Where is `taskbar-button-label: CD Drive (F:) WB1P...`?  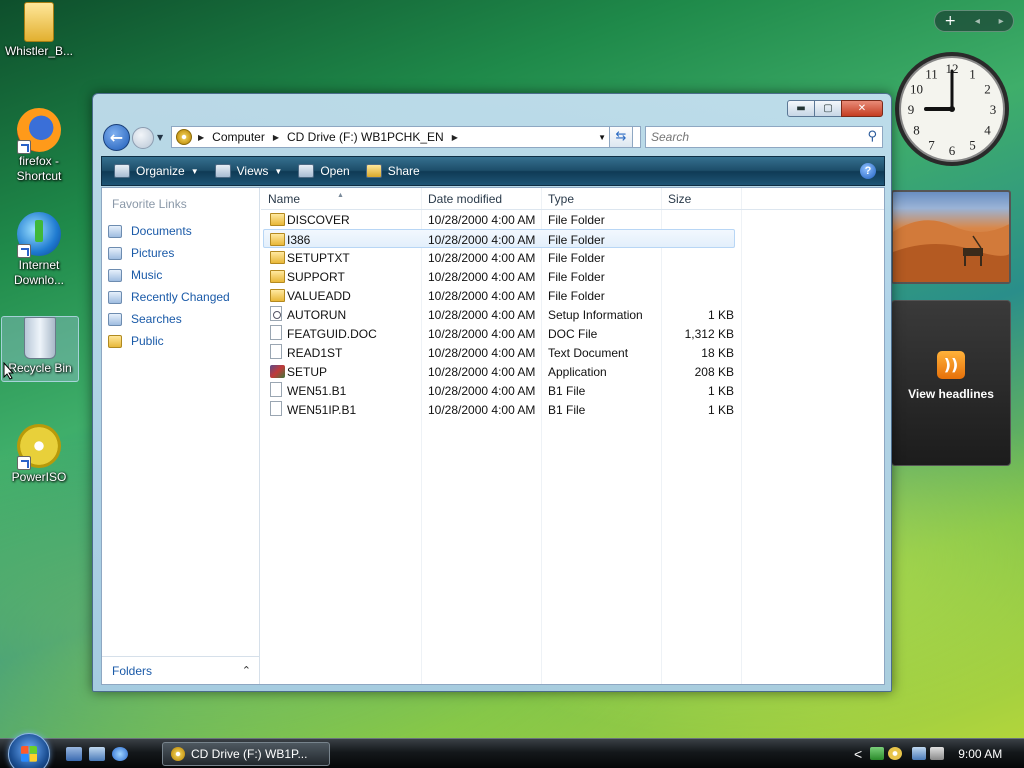 taskbar-button-label: CD Drive (F:) WB1P... is located at coordinates (249, 754).